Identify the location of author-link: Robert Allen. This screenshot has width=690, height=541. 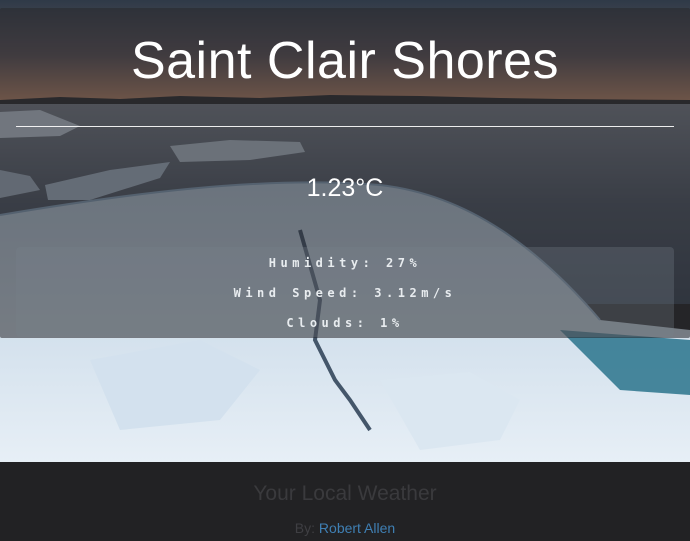
(357, 528).